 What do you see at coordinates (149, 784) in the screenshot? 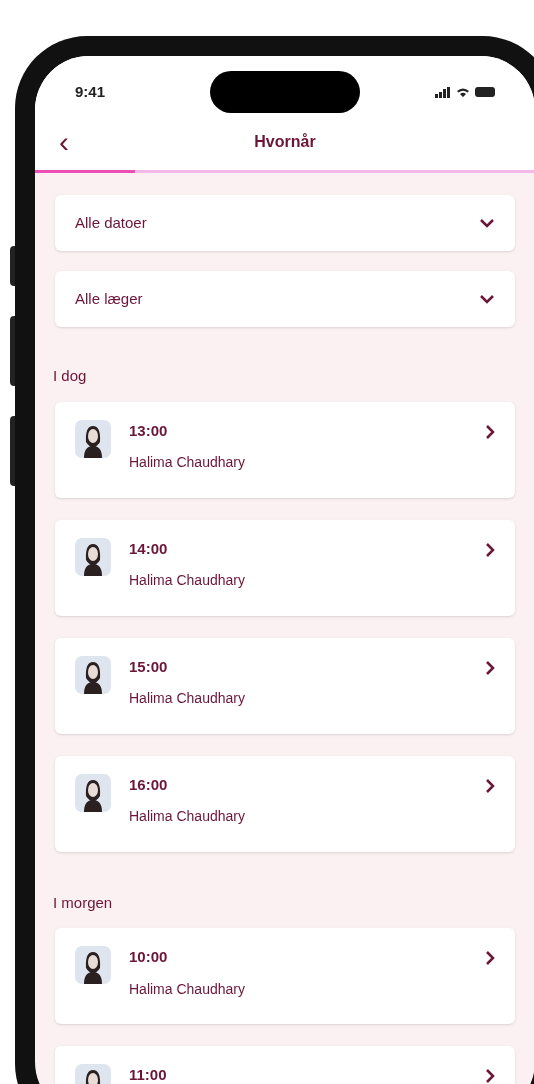
I see `appointment-time: 16:00` at bounding box center [149, 784].